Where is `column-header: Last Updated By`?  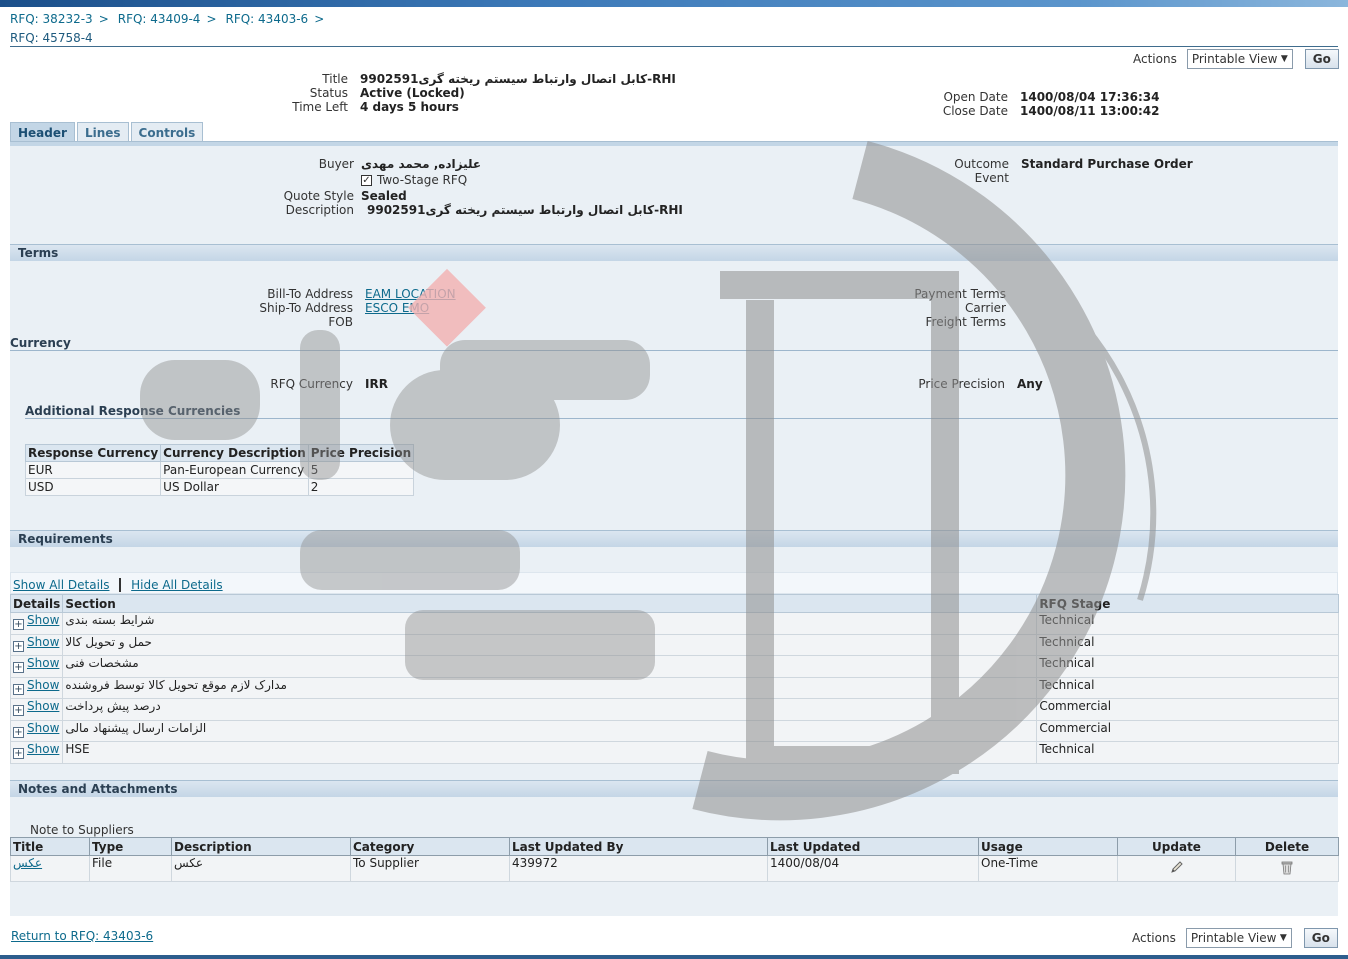 column-header: Last Updated By is located at coordinates (638, 846).